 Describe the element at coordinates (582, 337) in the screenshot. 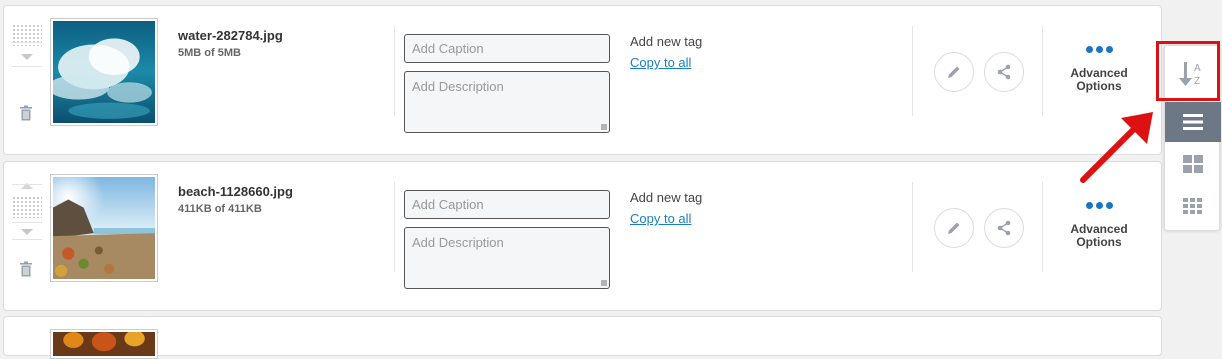

I see `media-card` at that location.